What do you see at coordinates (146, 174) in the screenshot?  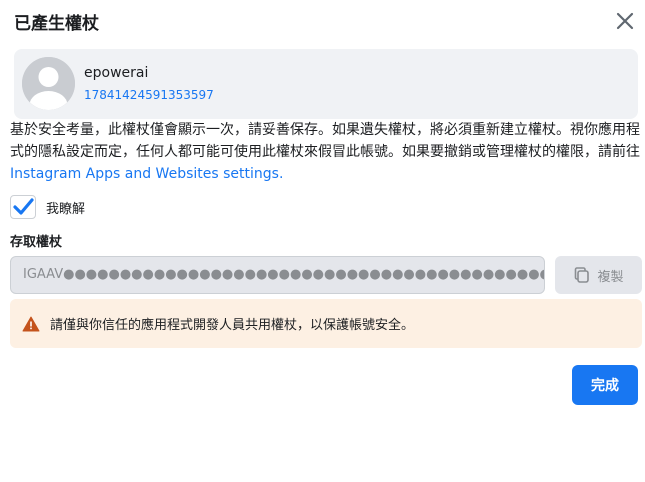 I see `instagram-settings-link: Instagram Apps and Websites settings.` at bounding box center [146, 174].